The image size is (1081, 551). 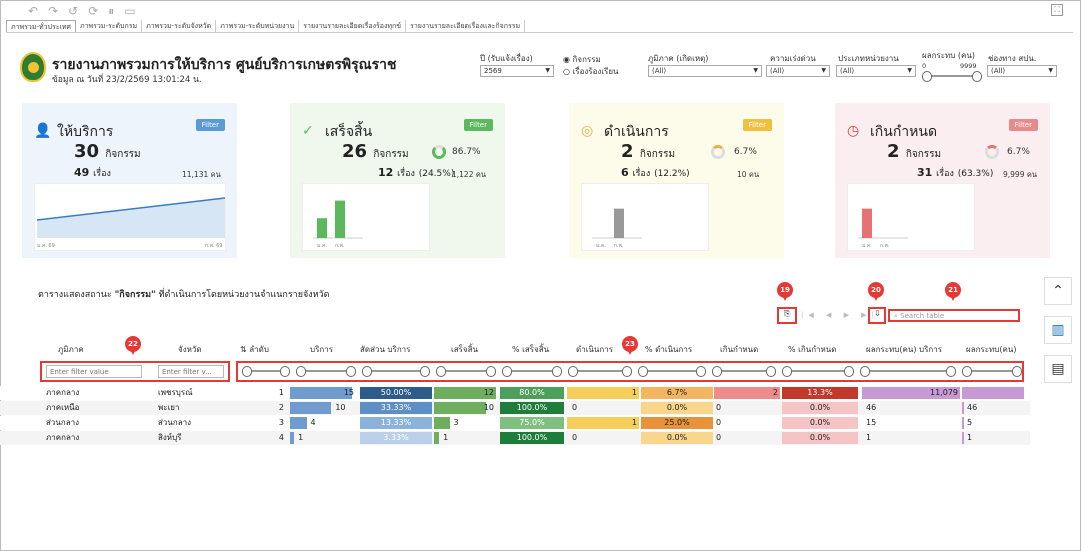 What do you see at coordinates (478, 125) in the screenshot?
I see `card-completed-filter-button: Filter` at bounding box center [478, 125].